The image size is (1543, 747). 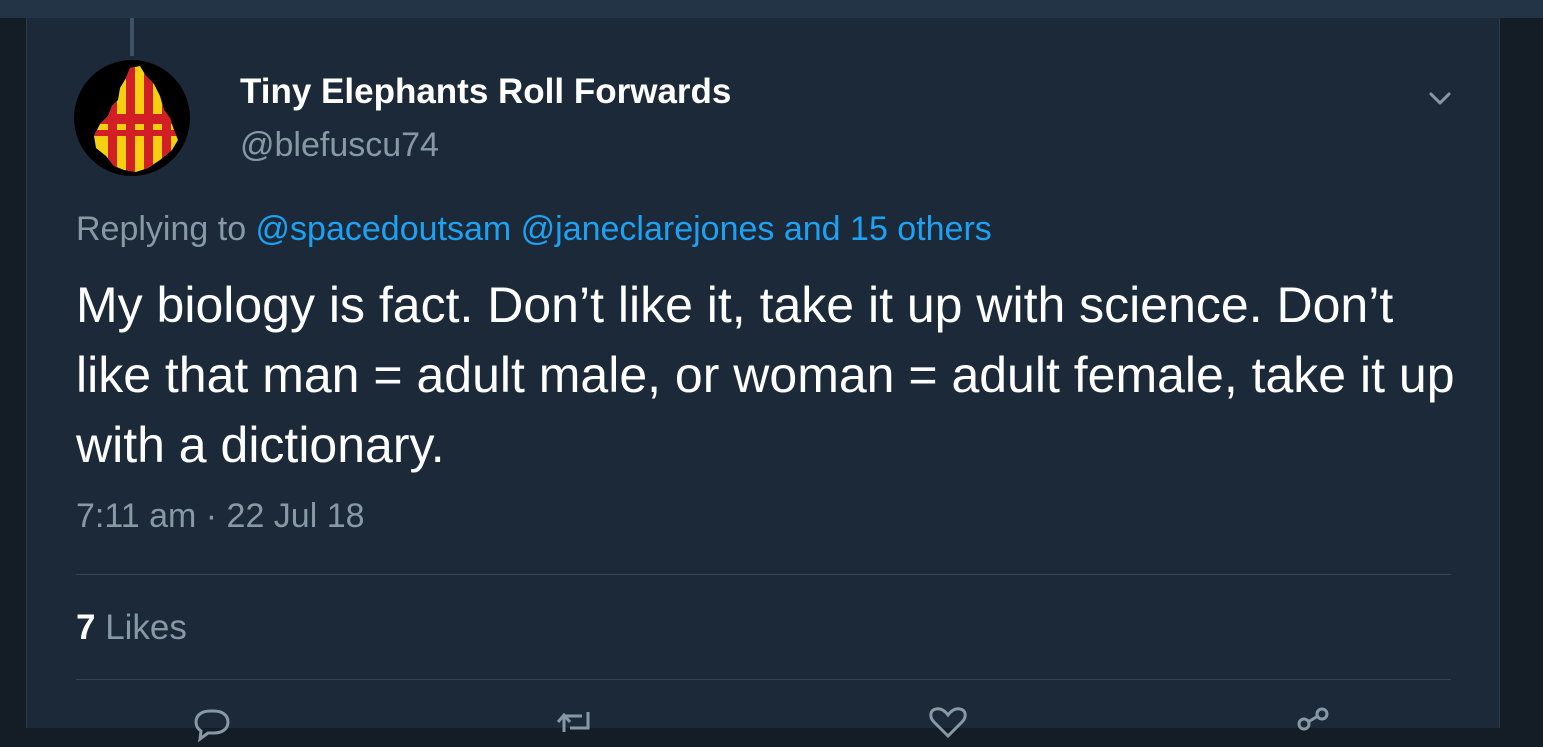 What do you see at coordinates (1314, 722) in the screenshot?
I see `share-icon` at bounding box center [1314, 722].